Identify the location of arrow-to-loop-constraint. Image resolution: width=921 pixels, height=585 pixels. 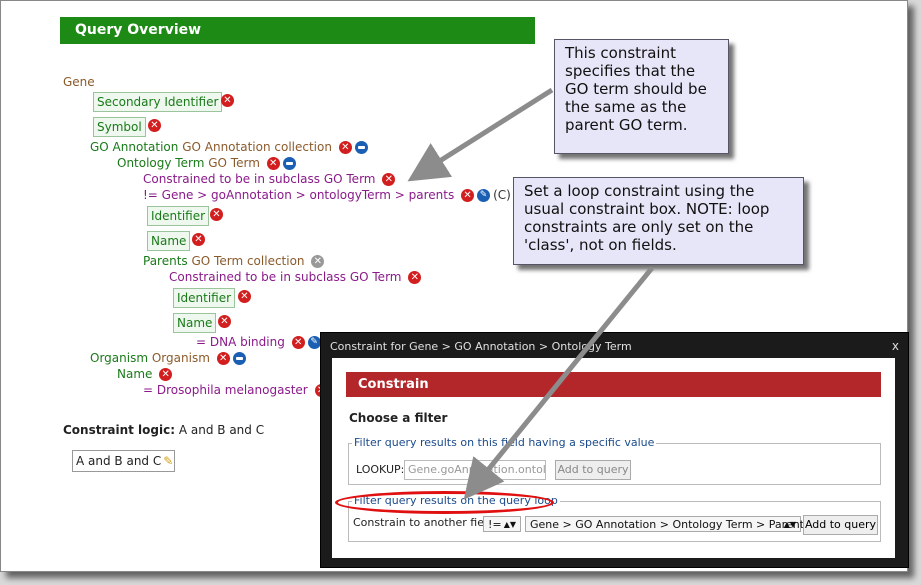
(480, 134).